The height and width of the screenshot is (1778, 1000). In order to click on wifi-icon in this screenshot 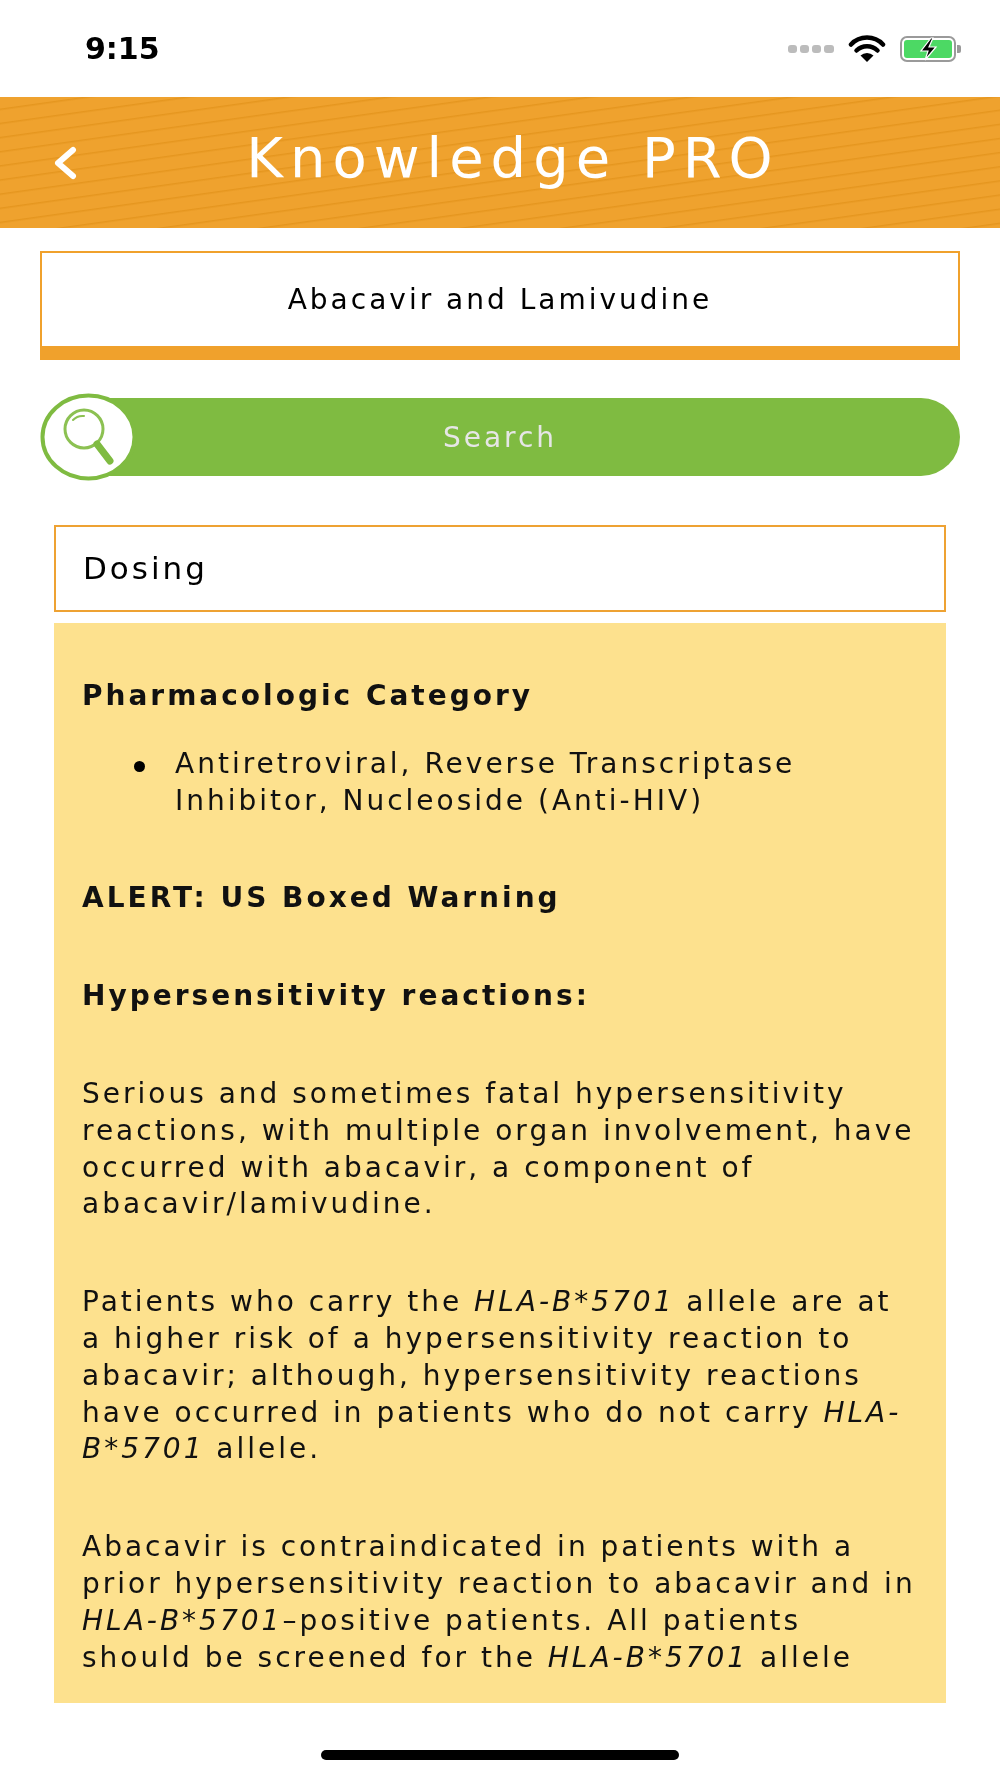, I will do `click(867, 48)`.